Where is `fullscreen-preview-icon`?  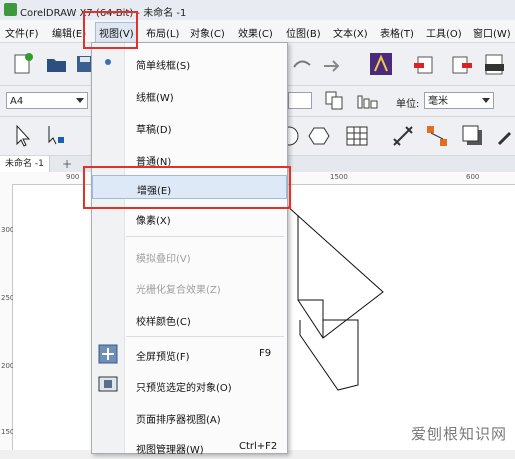 fullscreen-preview-icon is located at coordinates (108, 354).